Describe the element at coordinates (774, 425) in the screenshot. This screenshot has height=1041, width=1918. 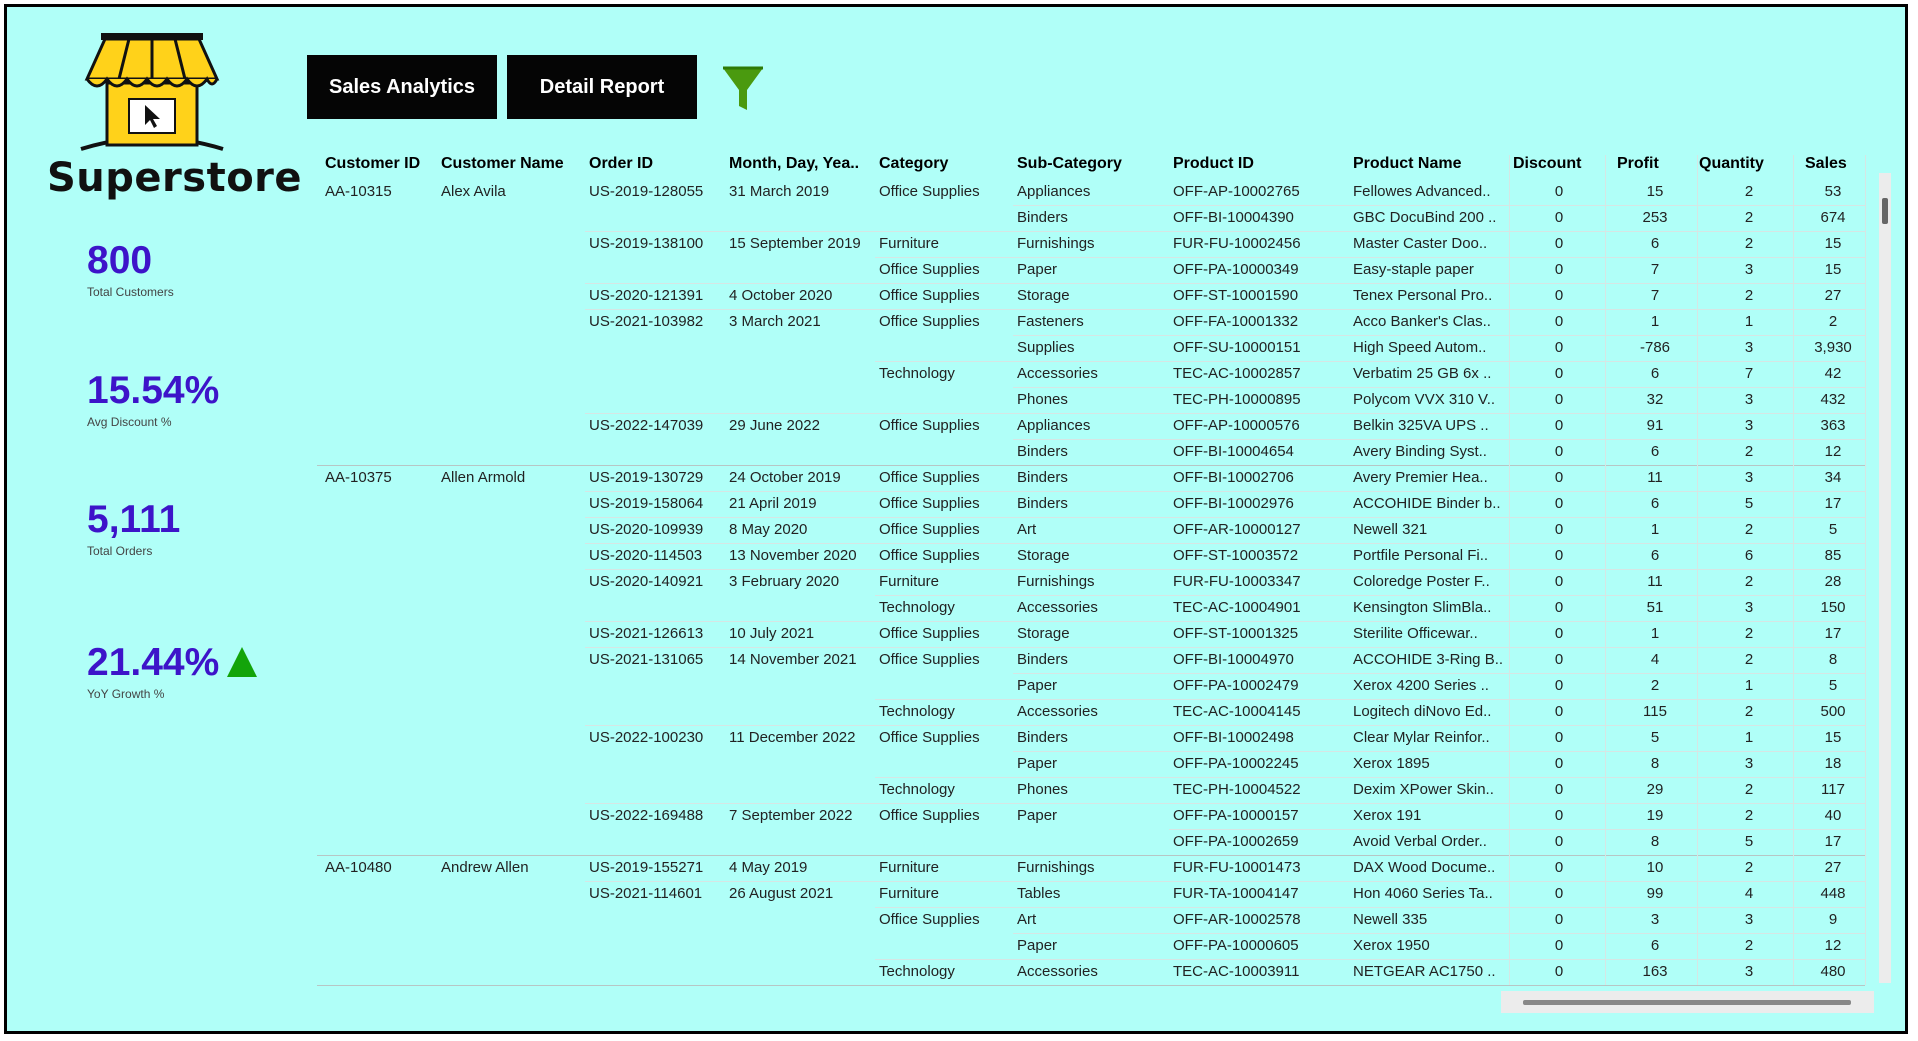
I see `cell-date: 29 June 2022` at that location.